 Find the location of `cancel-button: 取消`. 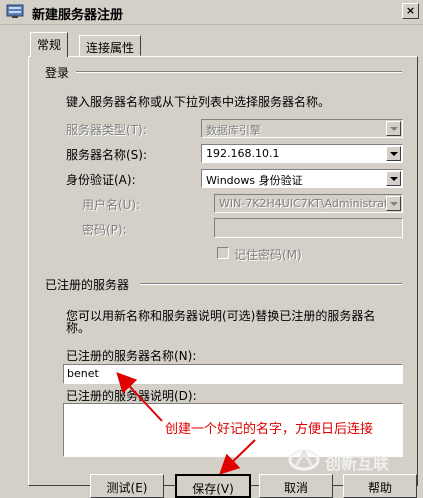

cancel-button: 取消 is located at coordinates (296, 486).